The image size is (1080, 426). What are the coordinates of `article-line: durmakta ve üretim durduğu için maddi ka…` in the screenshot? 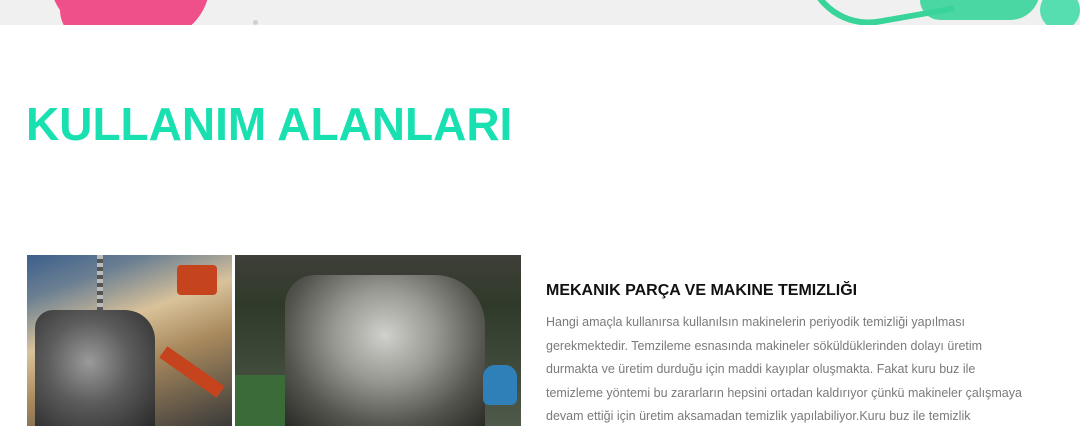 It's located at (761, 369).